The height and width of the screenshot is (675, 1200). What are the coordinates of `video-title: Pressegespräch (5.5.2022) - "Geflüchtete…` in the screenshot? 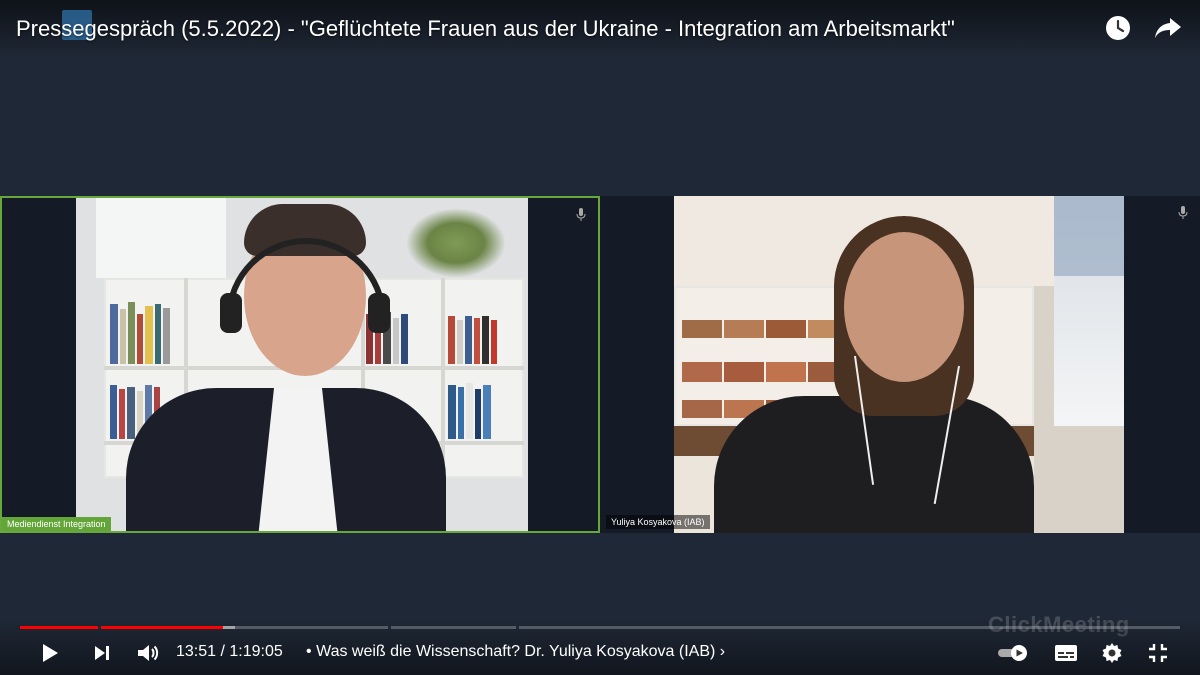 It's located at (485, 29).